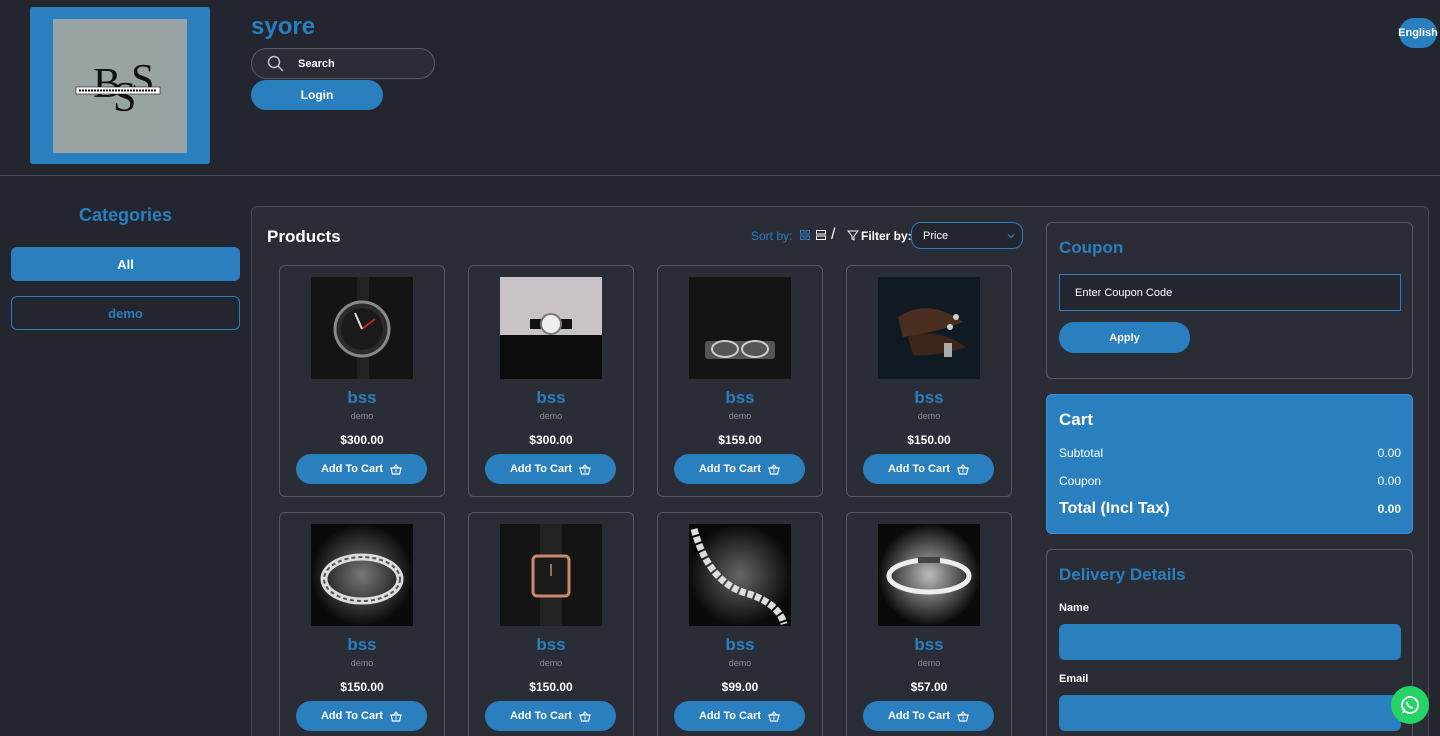 This screenshot has height=736, width=1440. I want to click on product-card: bss demo $99.00 Add To Cart, so click(740, 624).